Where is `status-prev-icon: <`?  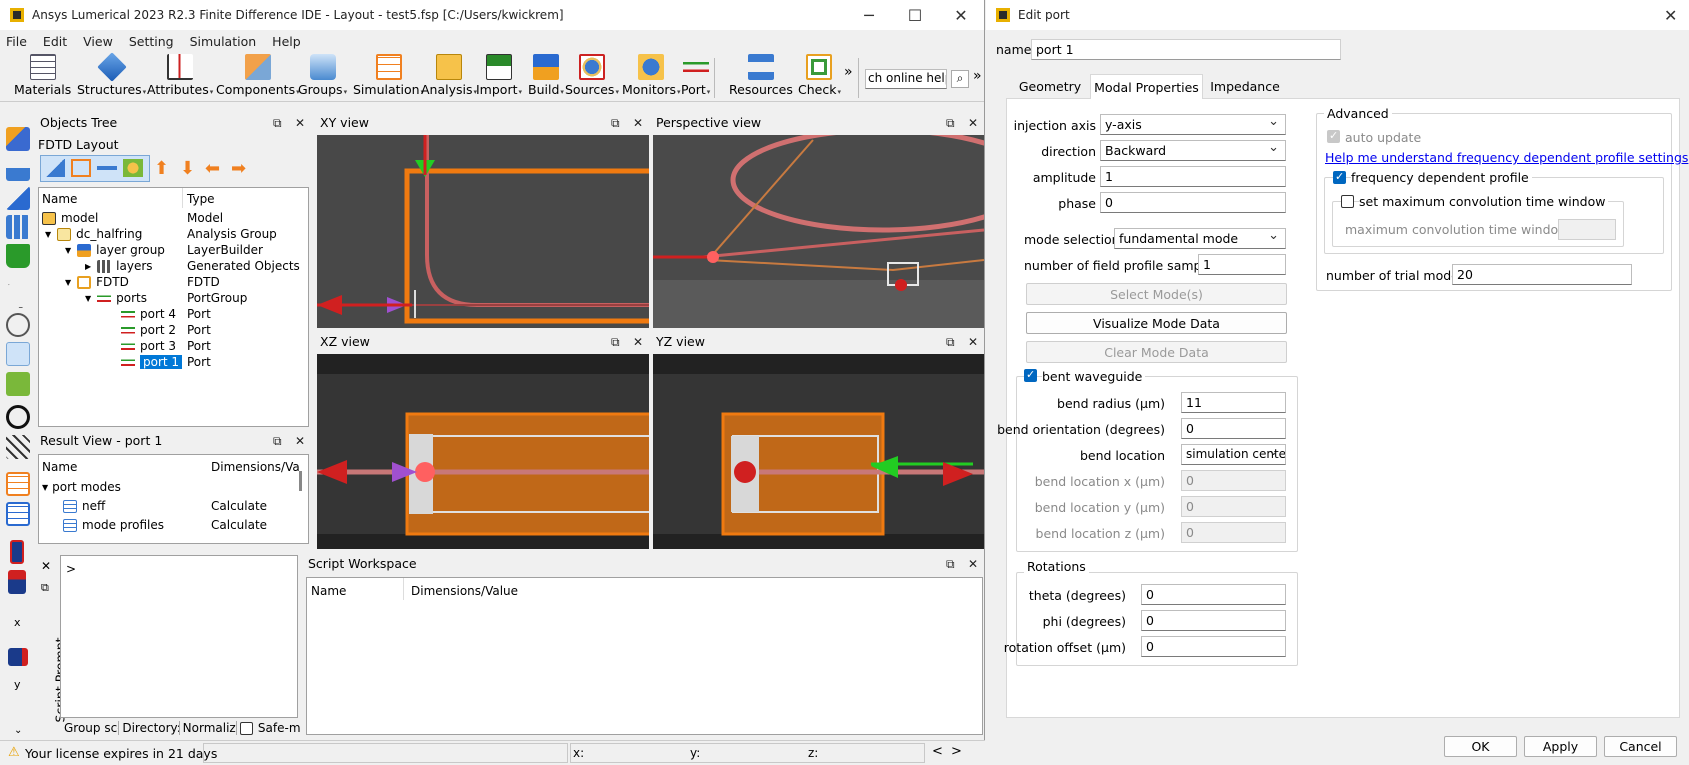
status-prev-icon: < is located at coordinates (937, 751).